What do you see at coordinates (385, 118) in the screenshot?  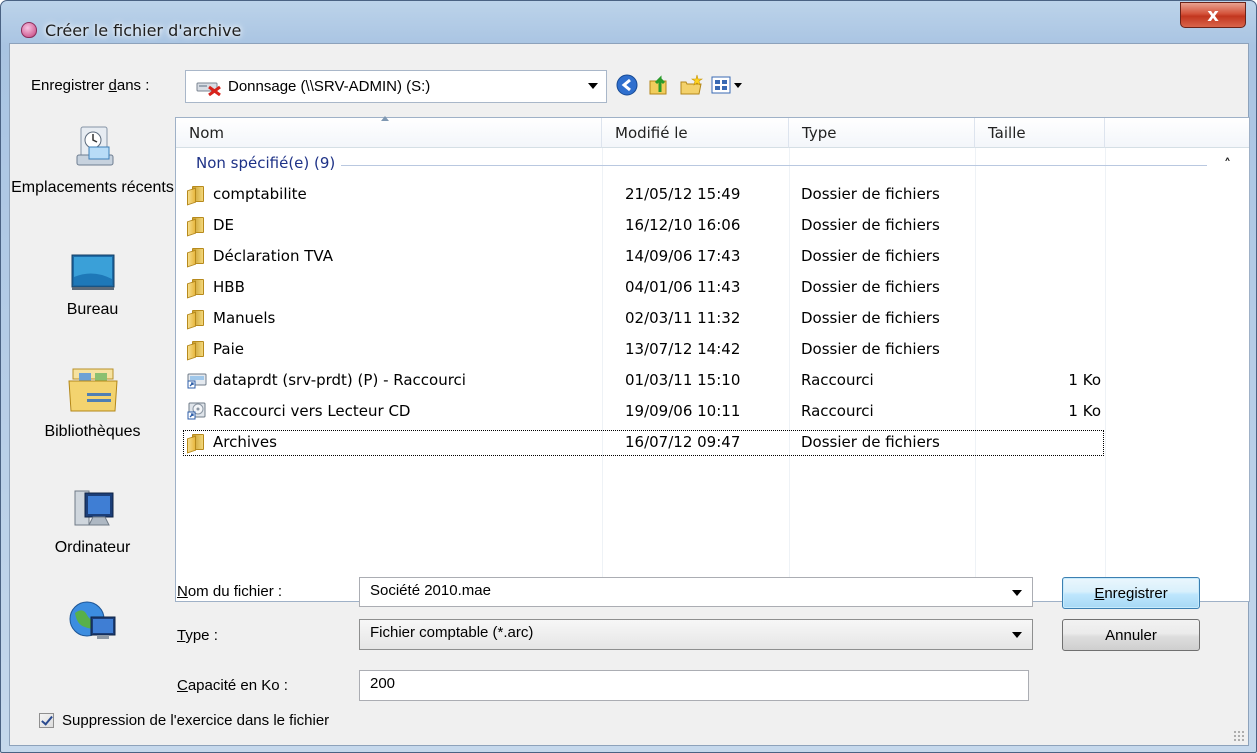 I see `sort-ascending-icon` at bounding box center [385, 118].